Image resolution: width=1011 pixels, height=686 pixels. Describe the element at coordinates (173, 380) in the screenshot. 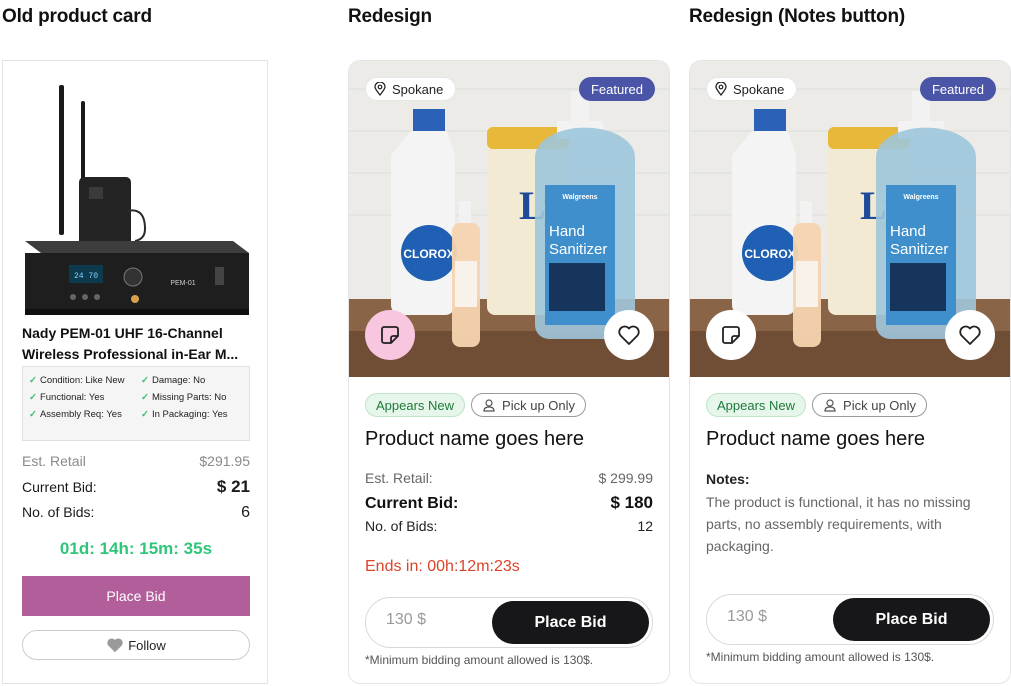

I see `condition-item: ✓ Damage: No` at that location.